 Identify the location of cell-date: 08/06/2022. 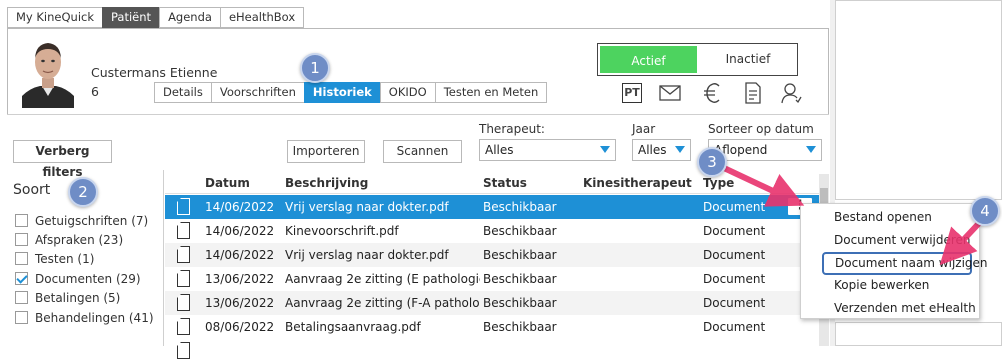
(240, 327).